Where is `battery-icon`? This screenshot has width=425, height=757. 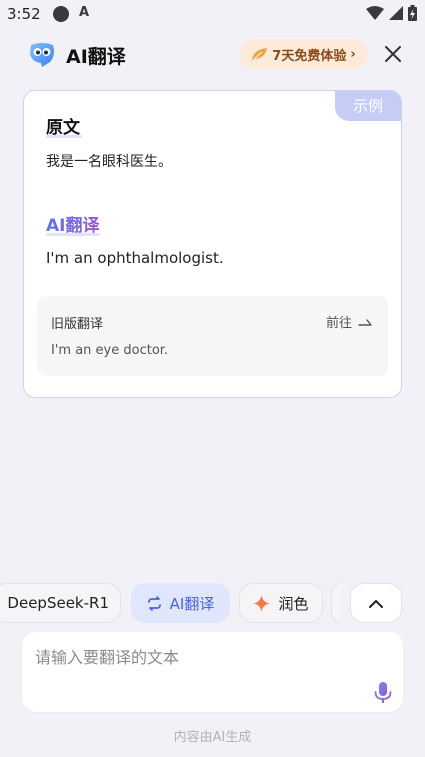 battery-icon is located at coordinates (412, 13).